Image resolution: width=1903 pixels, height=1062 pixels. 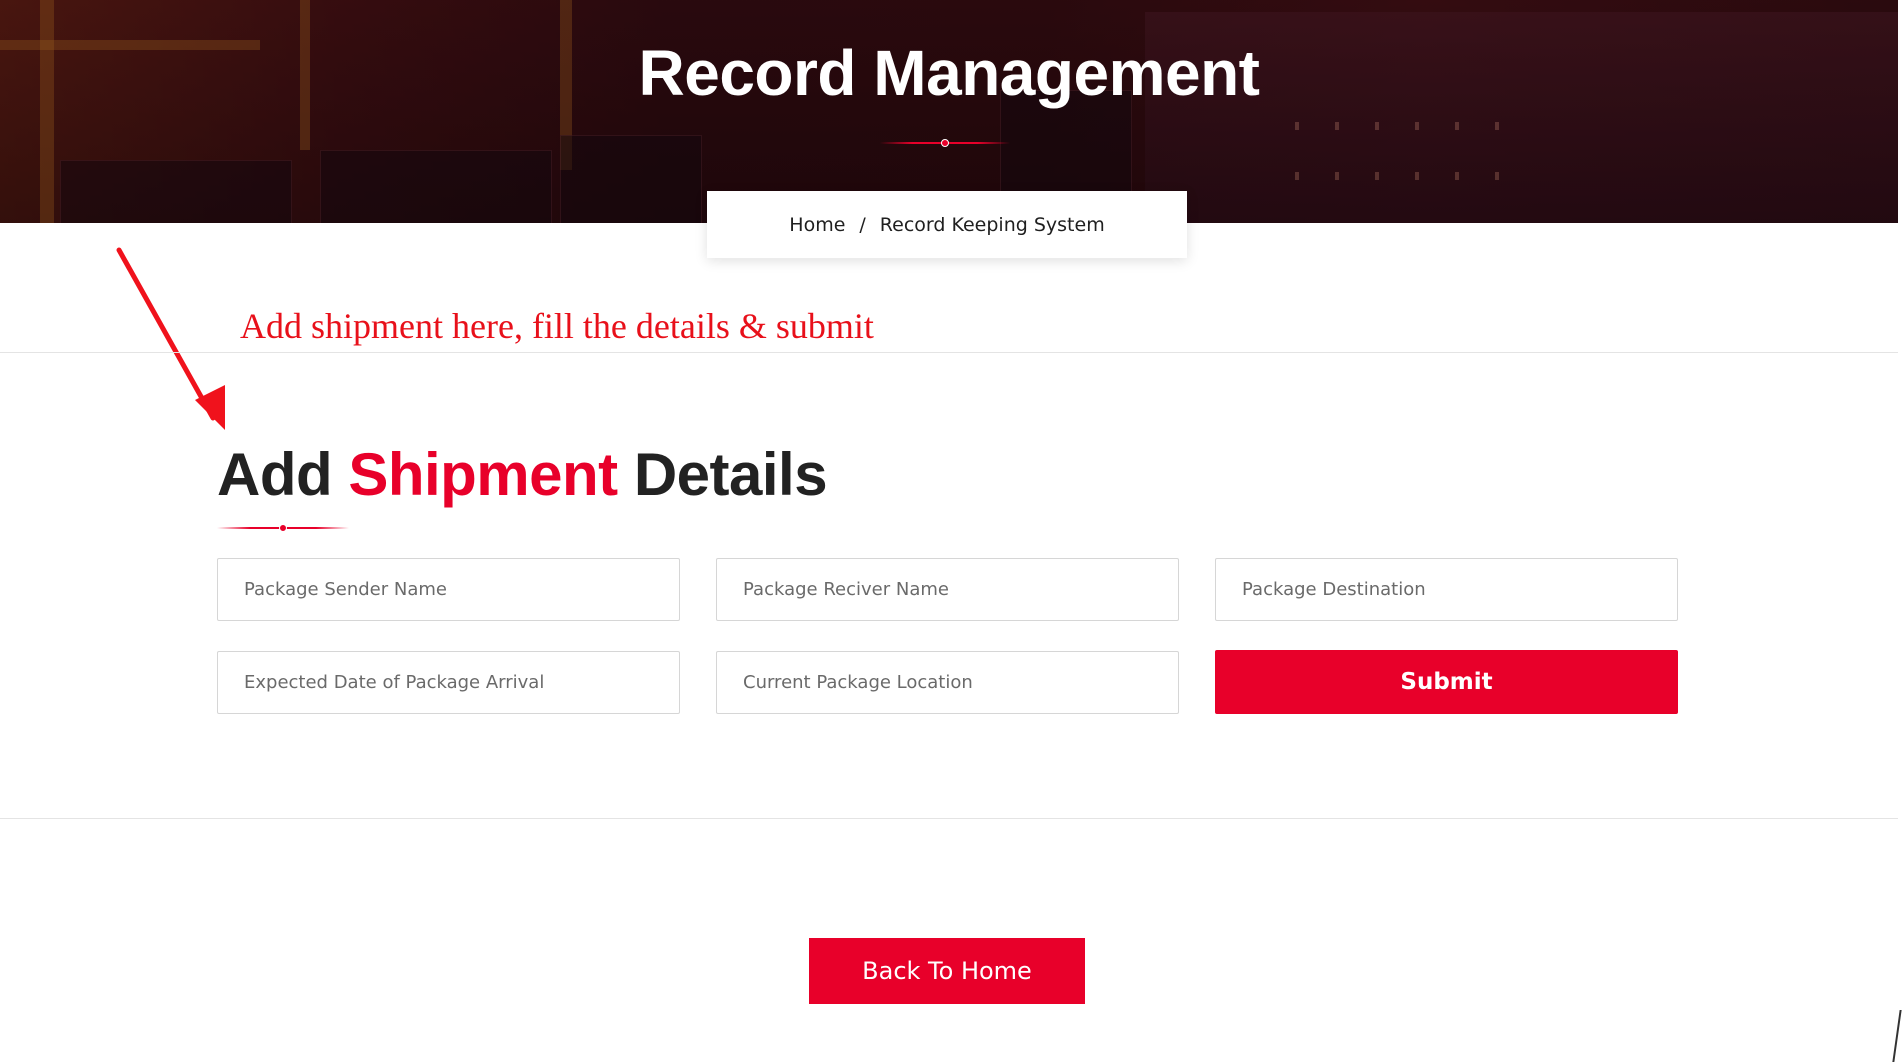 I want to click on window-edge, so click(x=1900, y=531).